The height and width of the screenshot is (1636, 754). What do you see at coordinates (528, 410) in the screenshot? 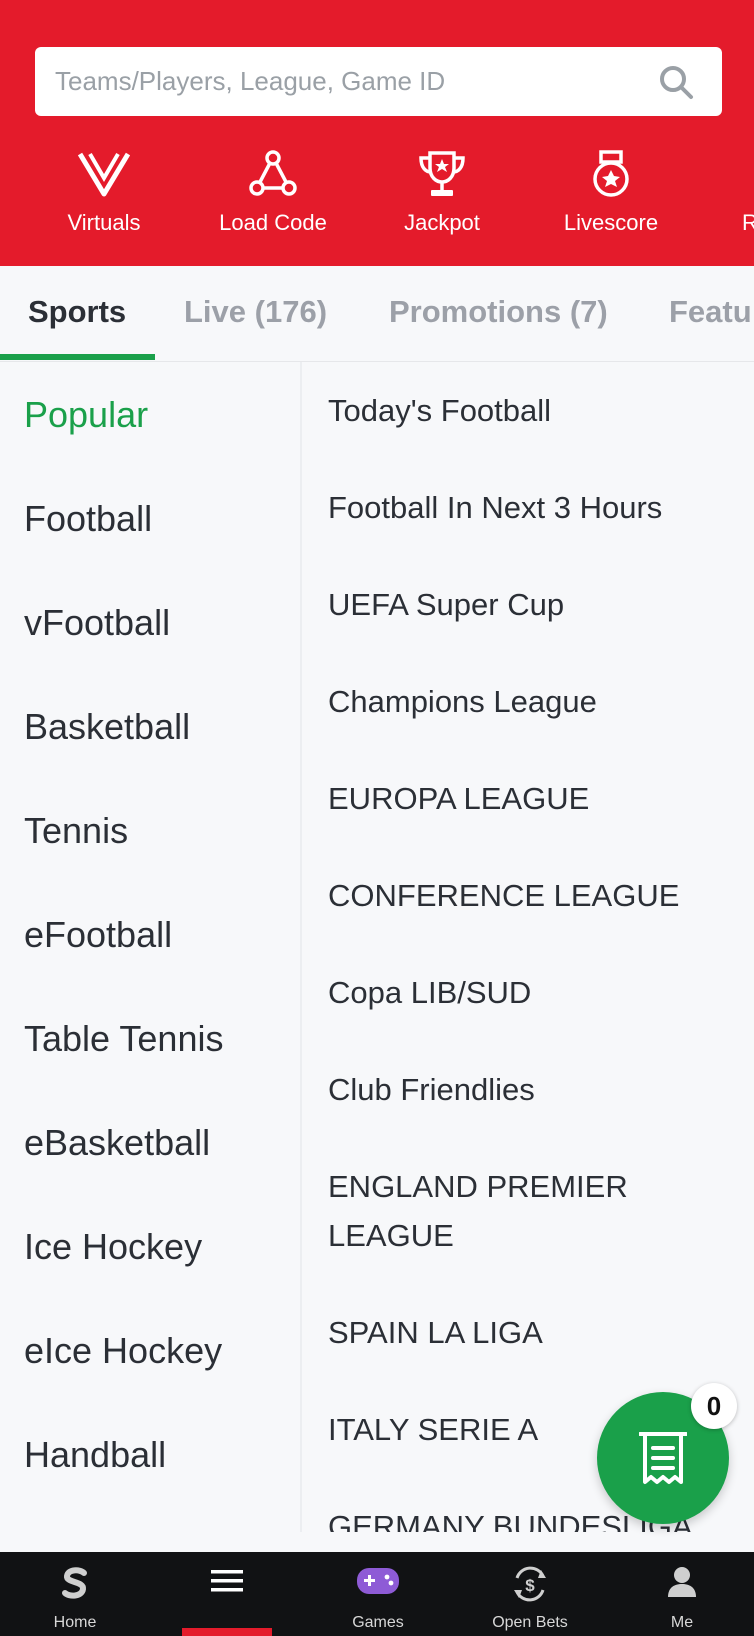
I see `league-item: Today's Football` at bounding box center [528, 410].